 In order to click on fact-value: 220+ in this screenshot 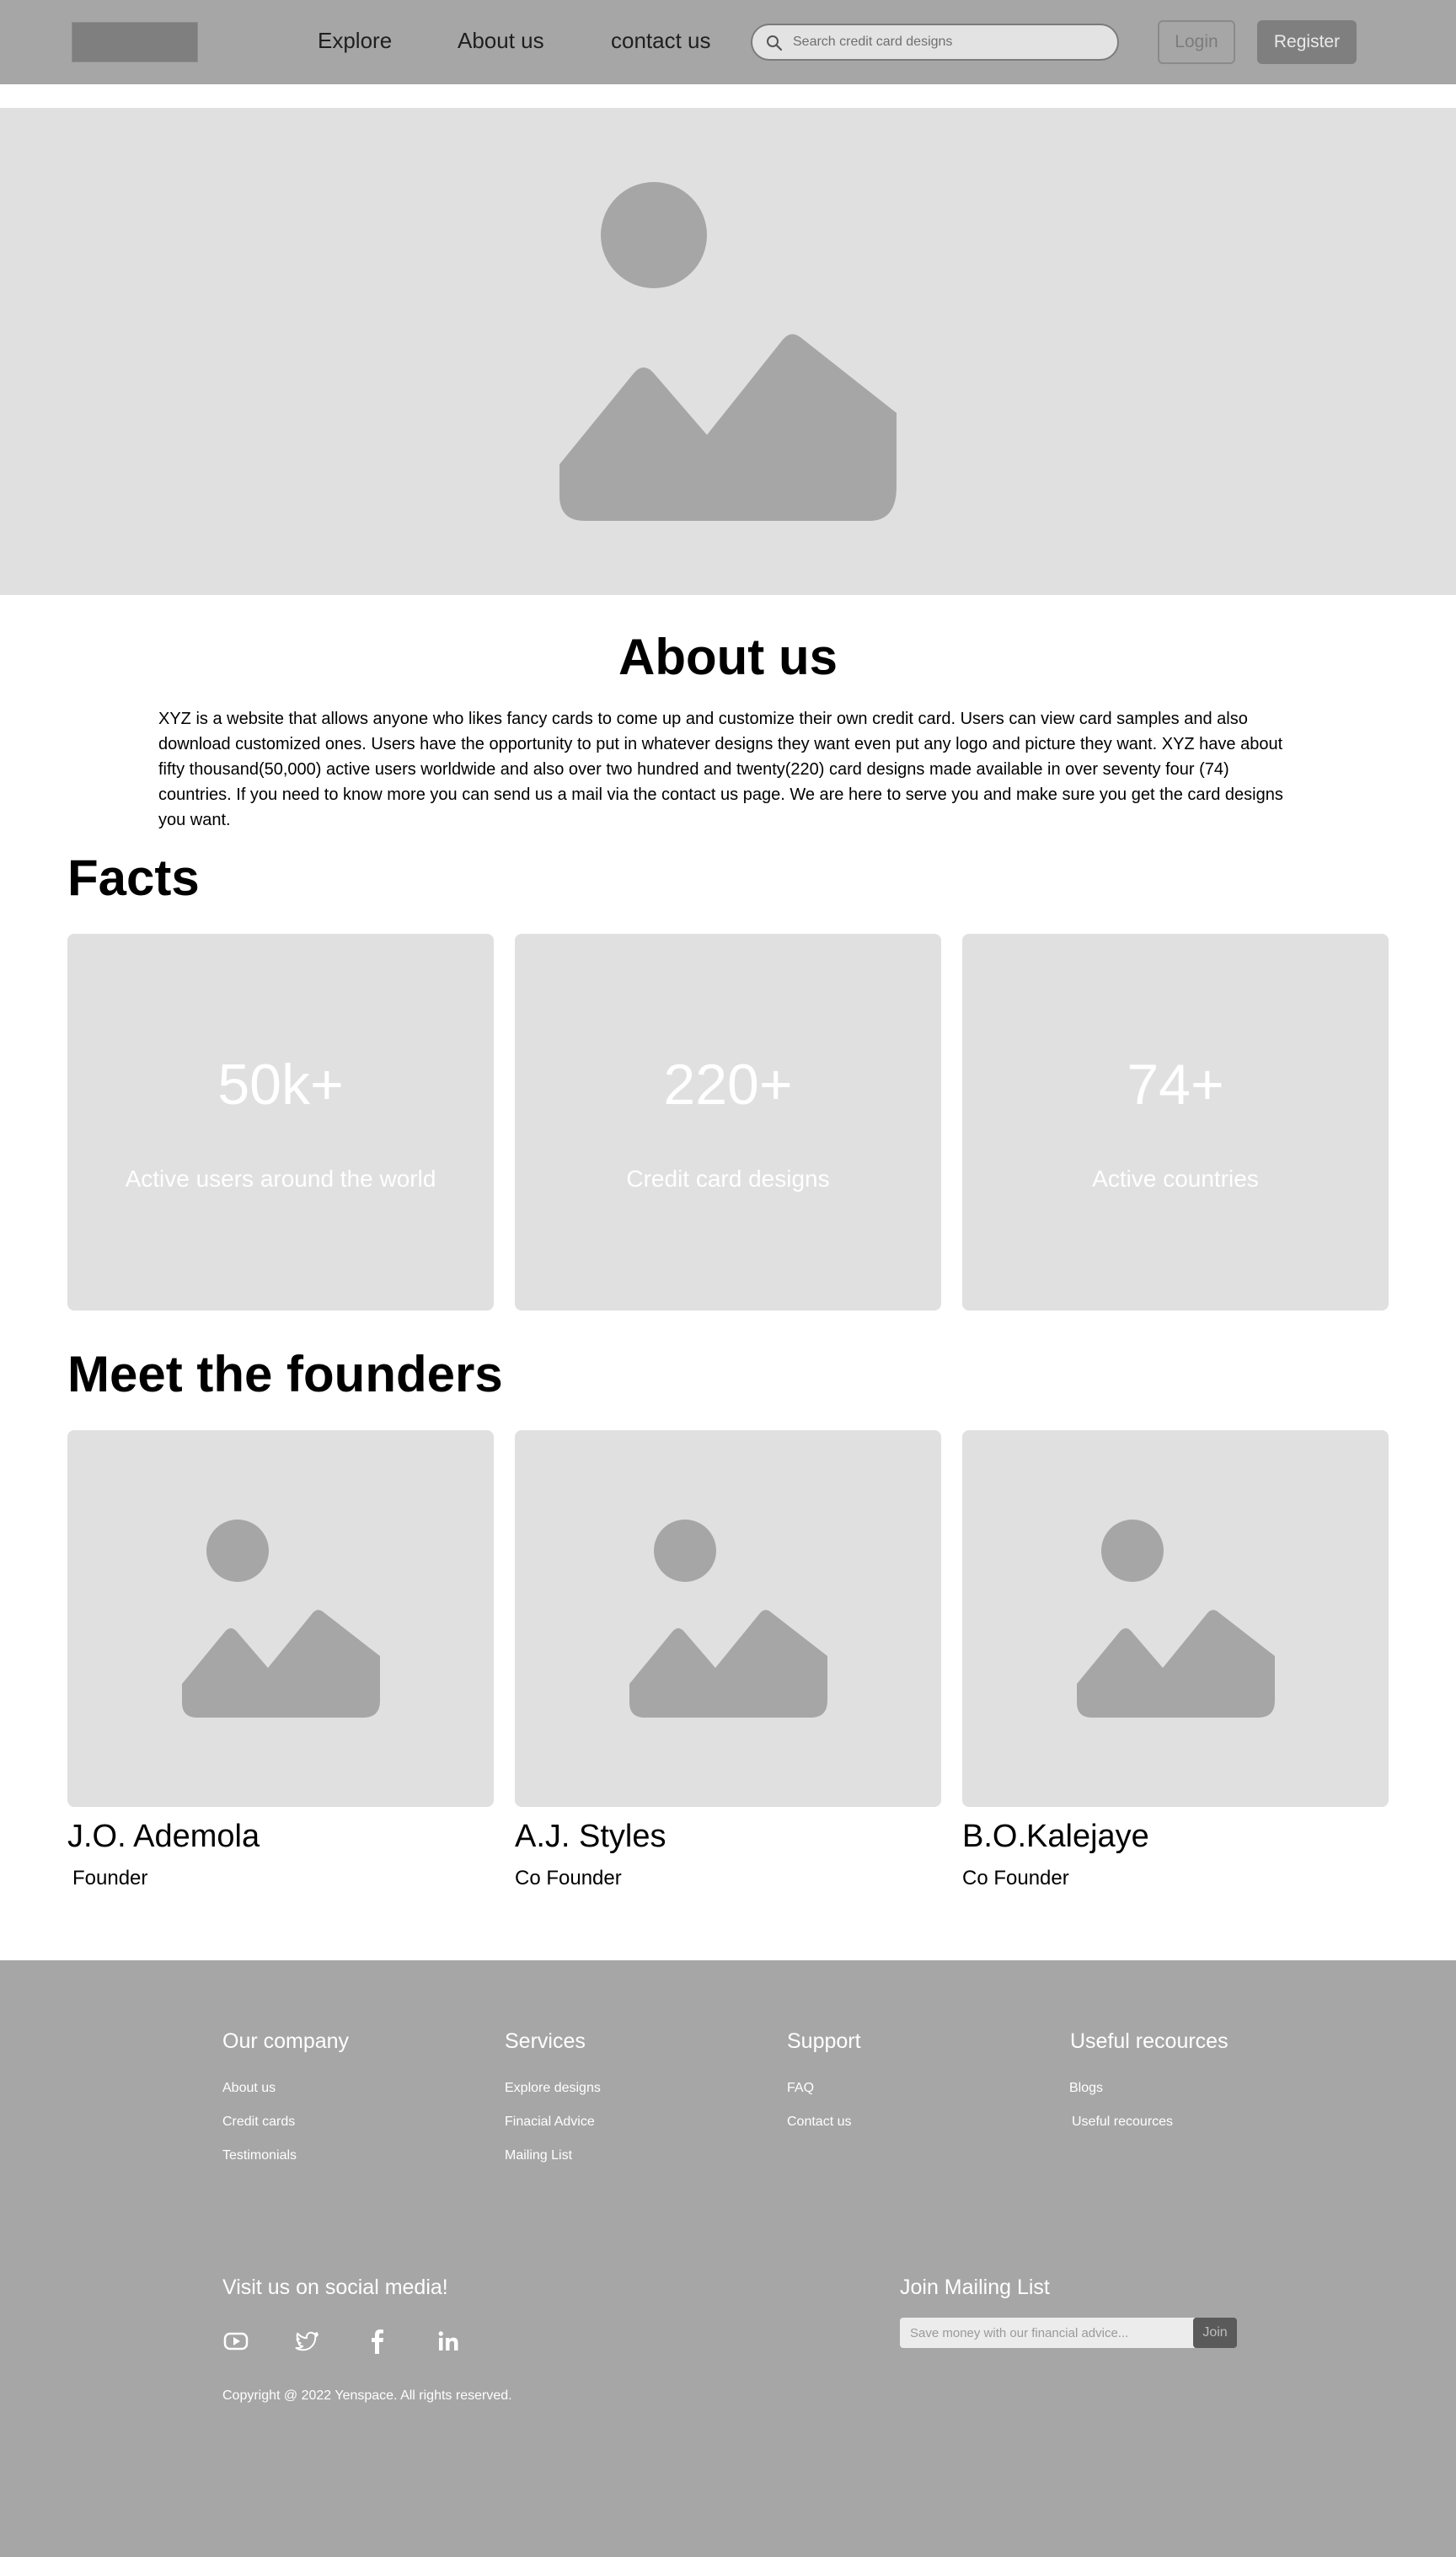, I will do `click(728, 1085)`.